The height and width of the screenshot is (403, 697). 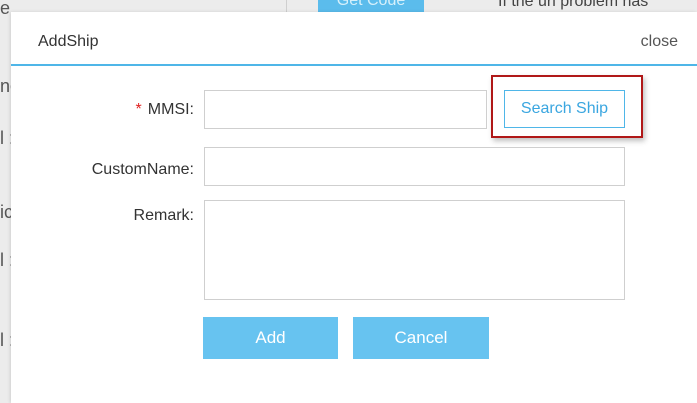 What do you see at coordinates (414, 250) in the screenshot?
I see `remark-textarea` at bounding box center [414, 250].